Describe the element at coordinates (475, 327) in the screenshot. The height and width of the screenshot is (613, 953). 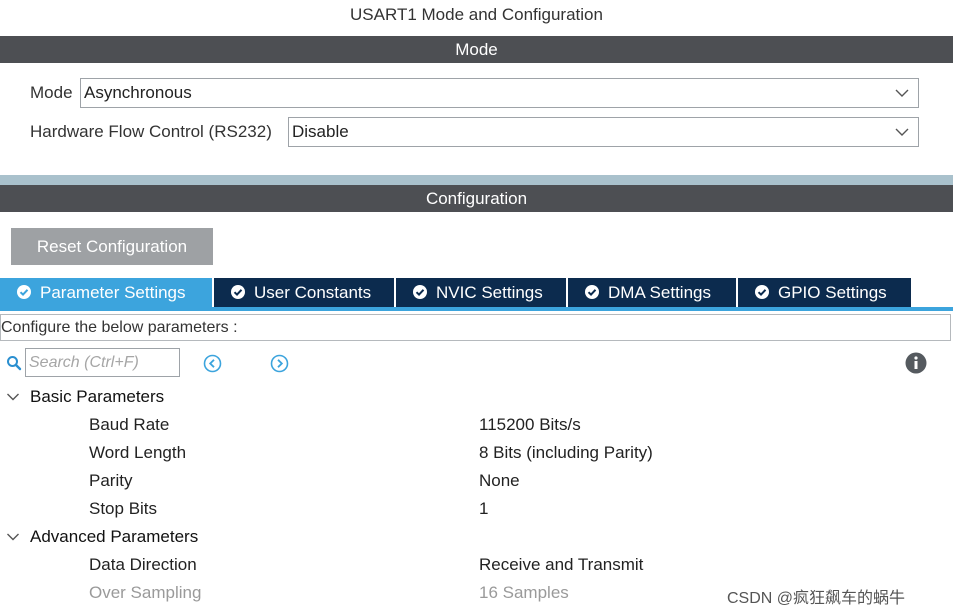
I see `config-description: Configure the below parameters :` at that location.